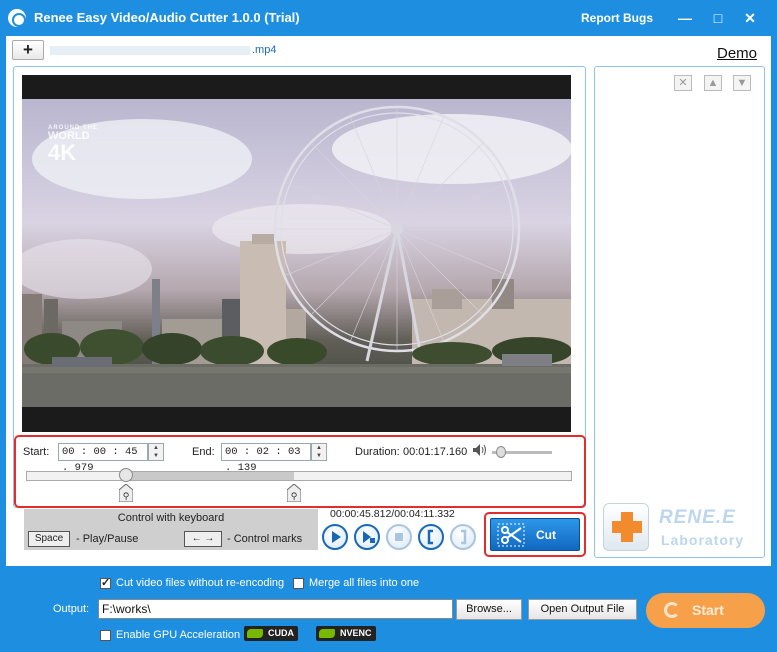 This screenshot has height=652, width=777. What do you see at coordinates (71, 609) in the screenshot?
I see `output-label: Output:` at bounding box center [71, 609].